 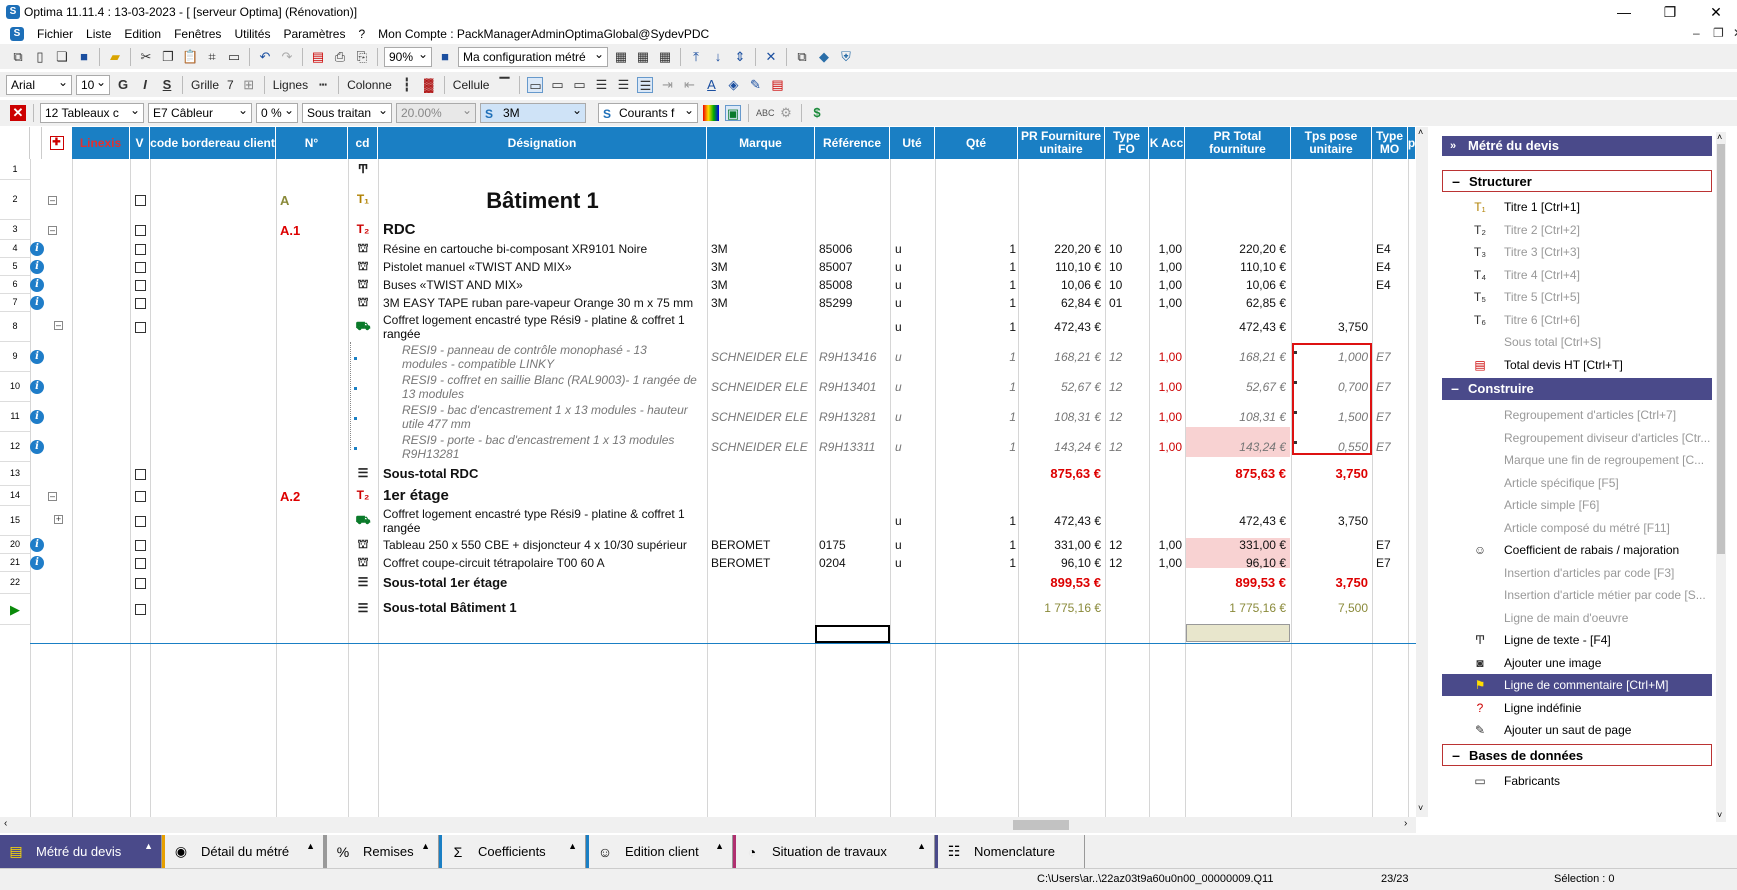 I want to click on panel-scrollbar: ˄ ˅, so click(x=1721, y=477).